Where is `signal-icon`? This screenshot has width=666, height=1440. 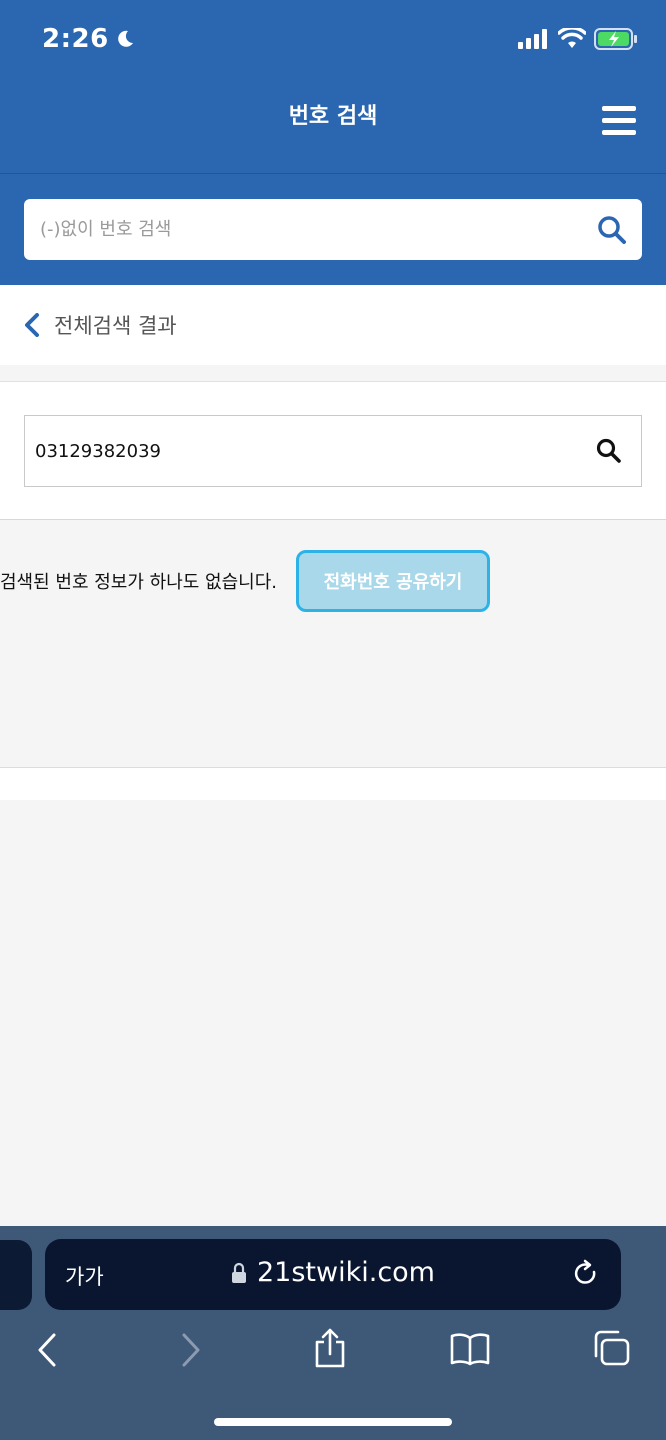 signal-icon is located at coordinates (532, 39).